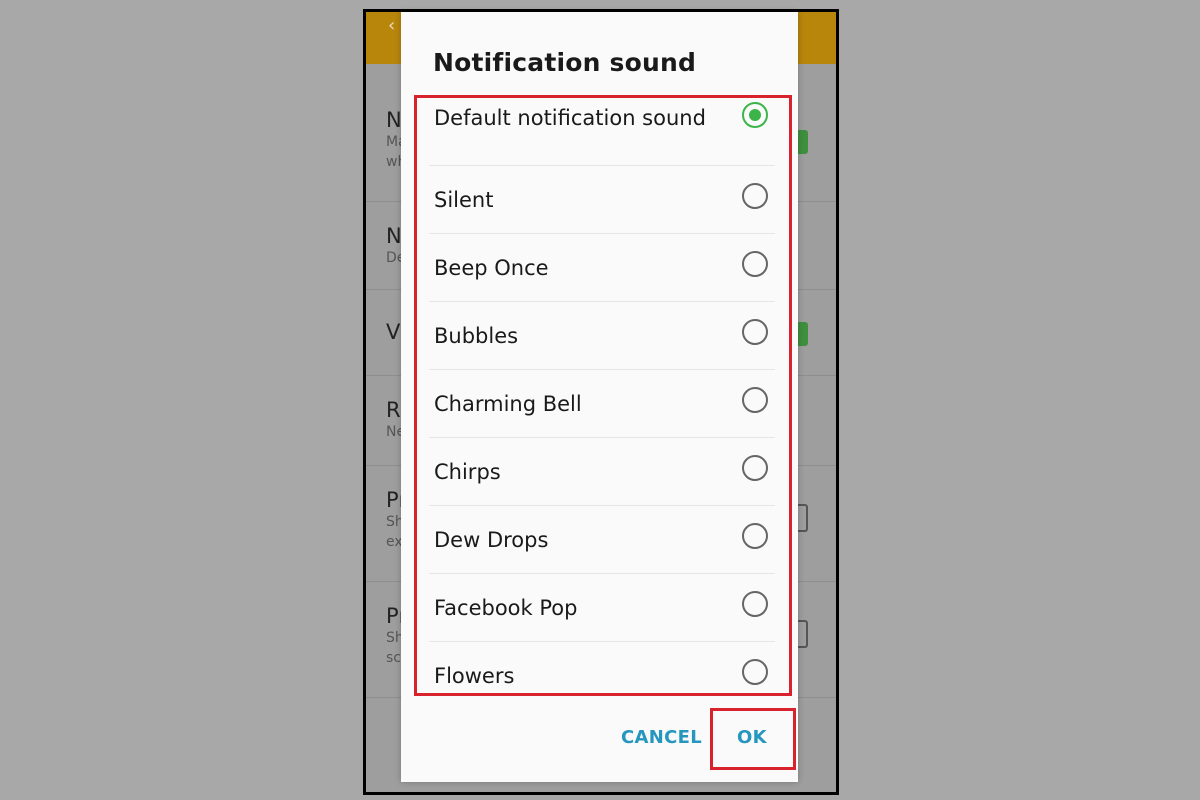  I want to click on sound-option-beep-once: Beep Once, so click(602, 268).